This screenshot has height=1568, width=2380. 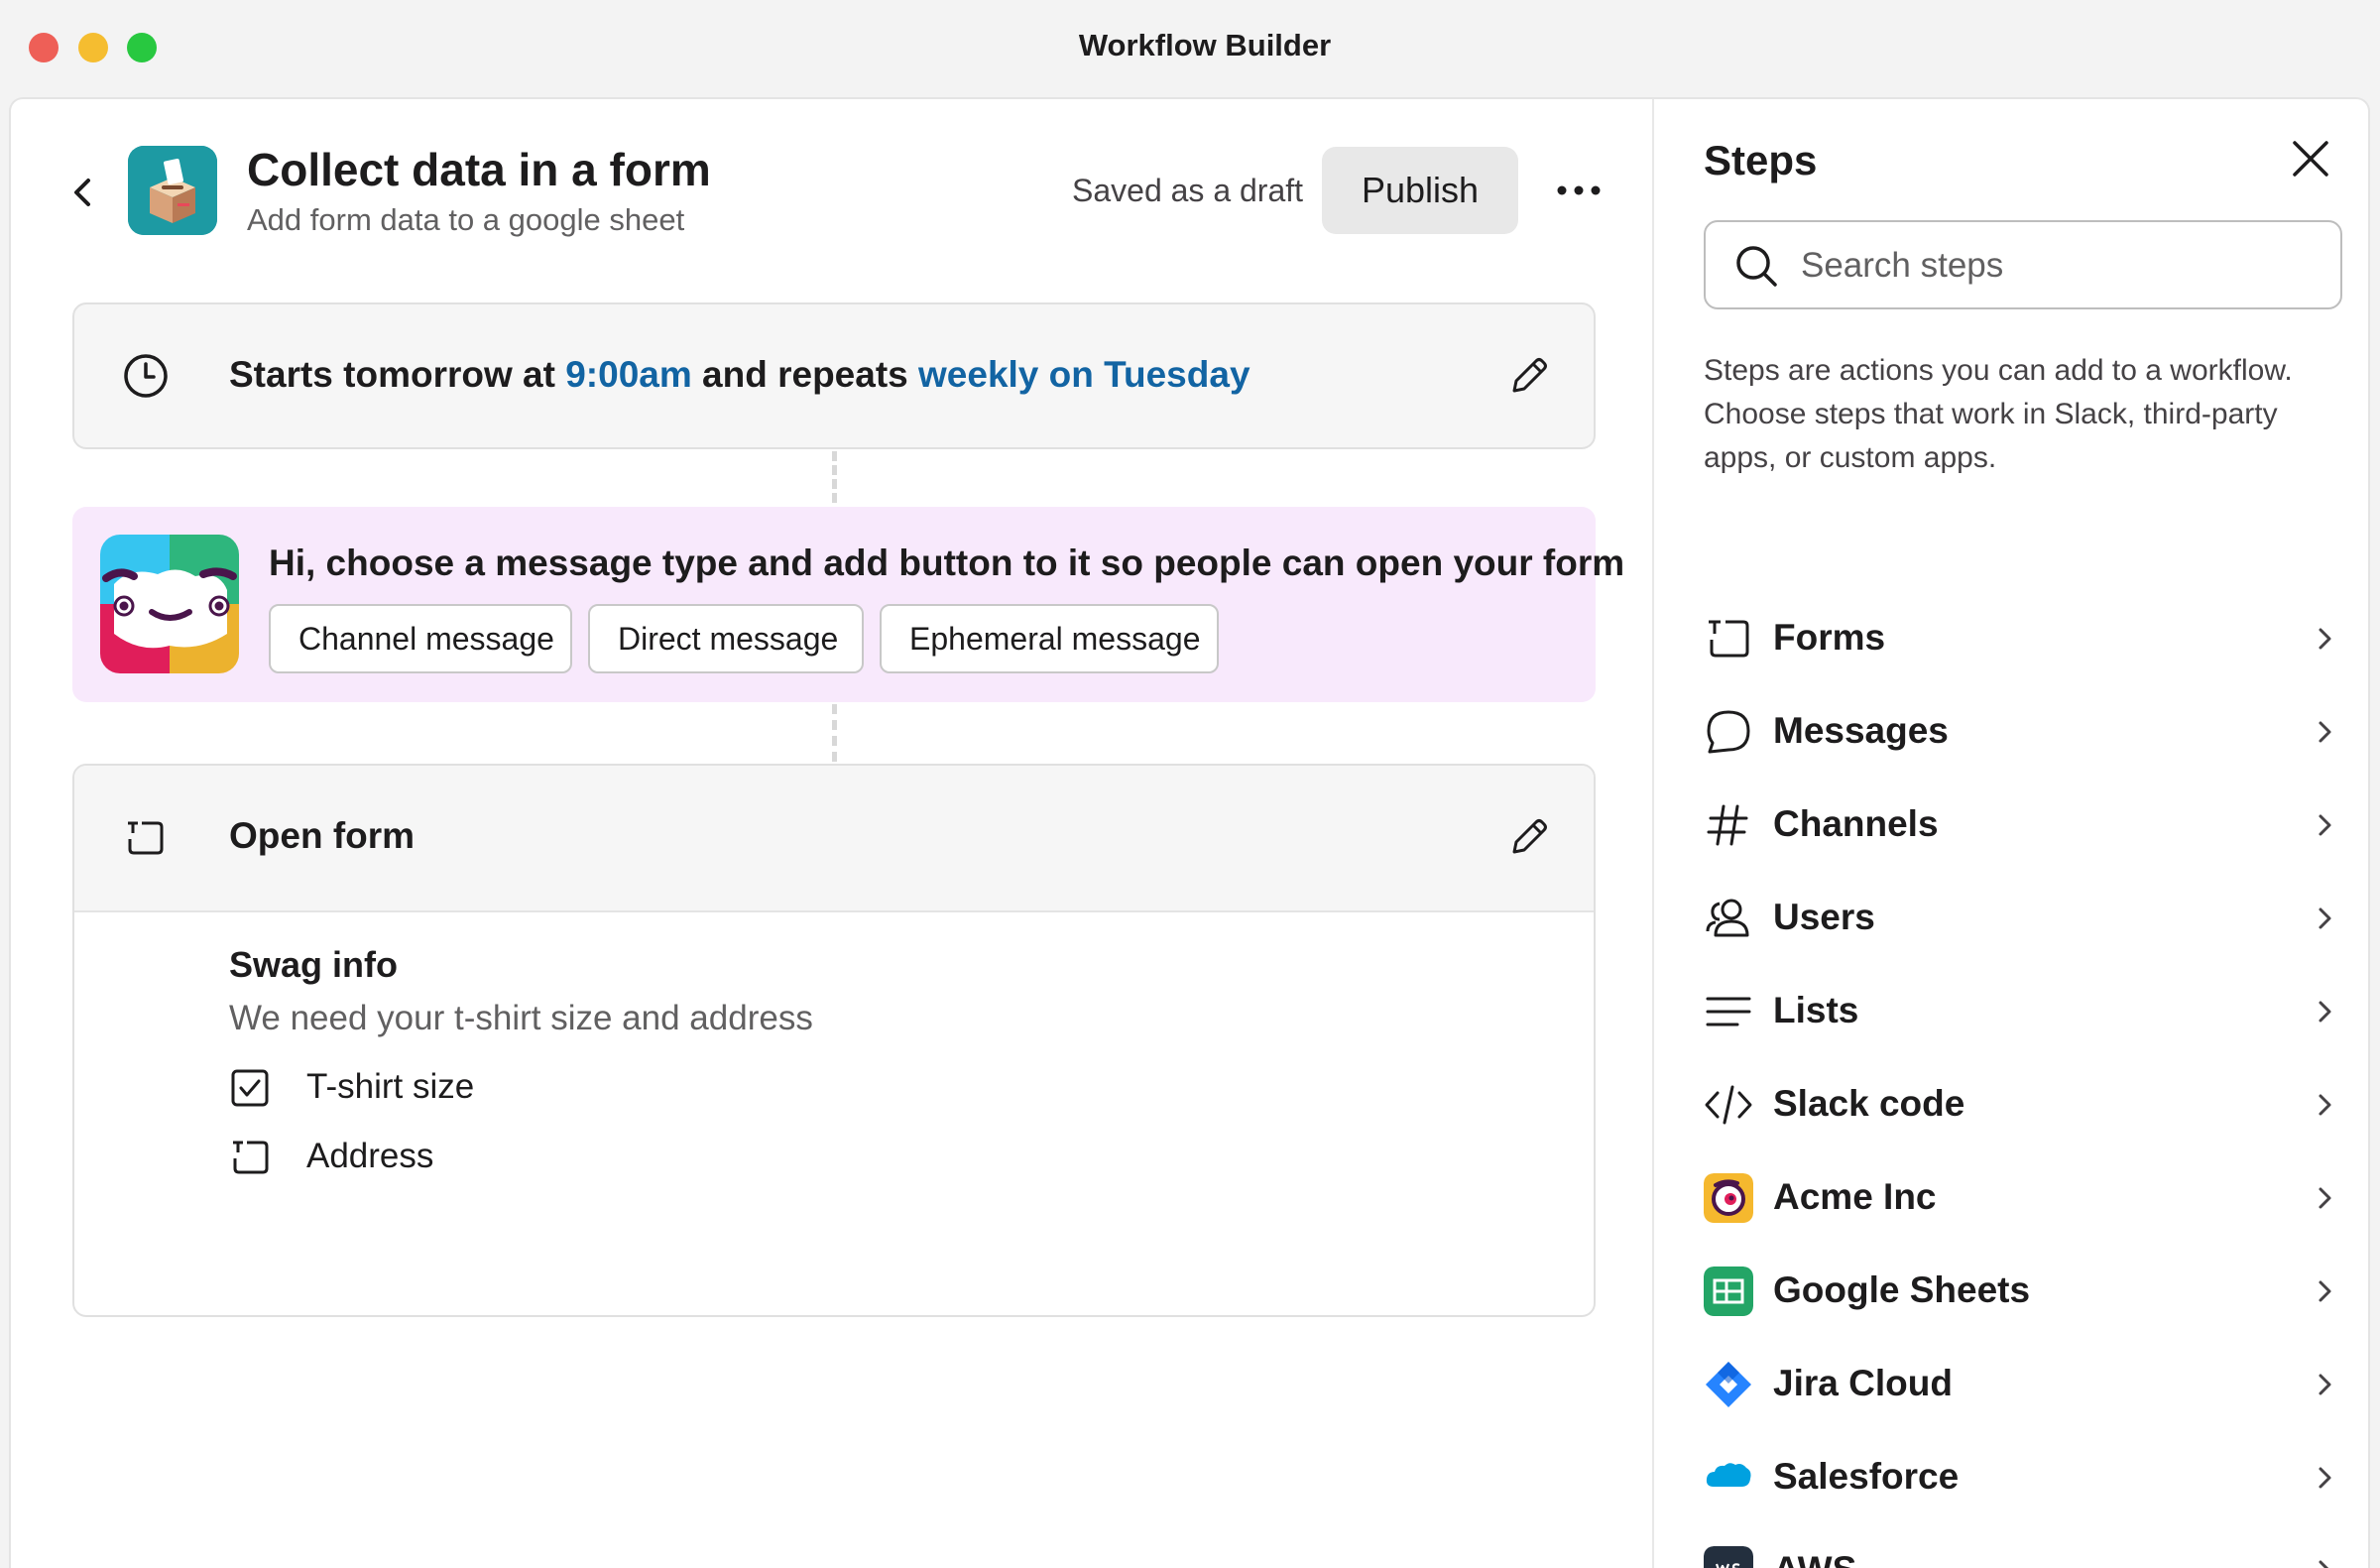 I want to click on back-arrow-icon, so click(x=82, y=192).